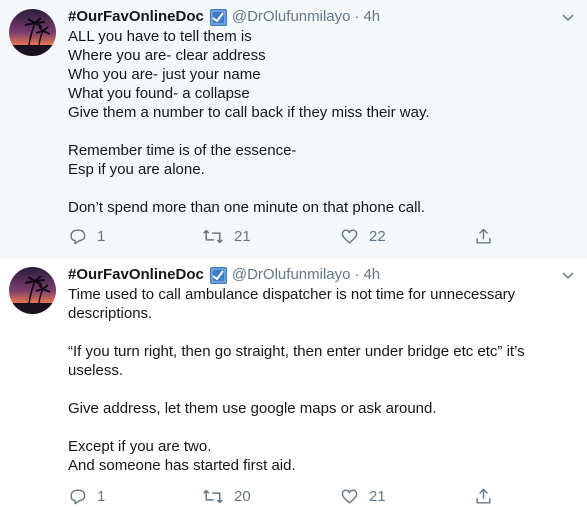 Image resolution: width=587 pixels, height=510 pixels. I want to click on tweet-line: descriptions., so click(110, 313).